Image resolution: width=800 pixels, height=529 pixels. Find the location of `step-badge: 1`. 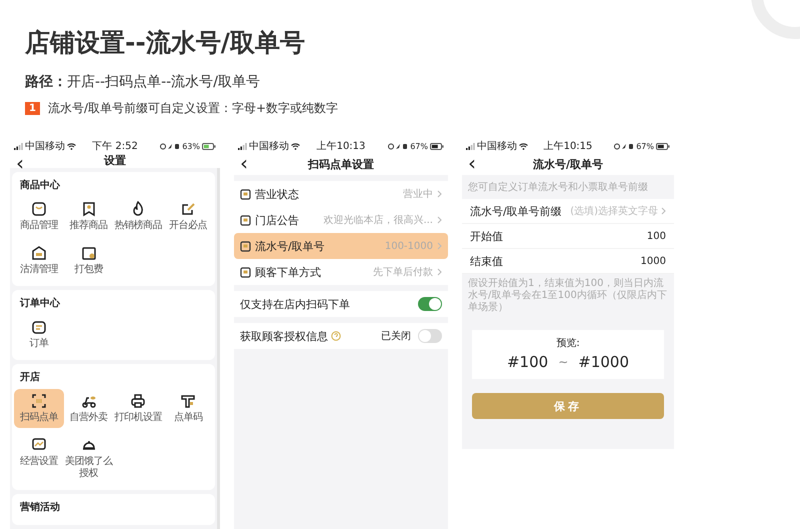

step-badge: 1 is located at coordinates (32, 108).